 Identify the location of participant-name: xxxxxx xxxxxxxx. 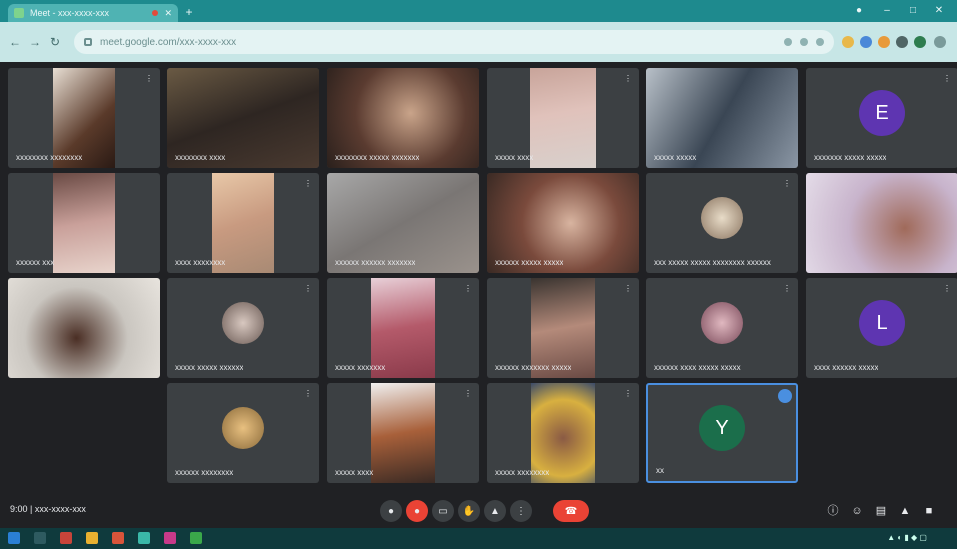
(204, 472).